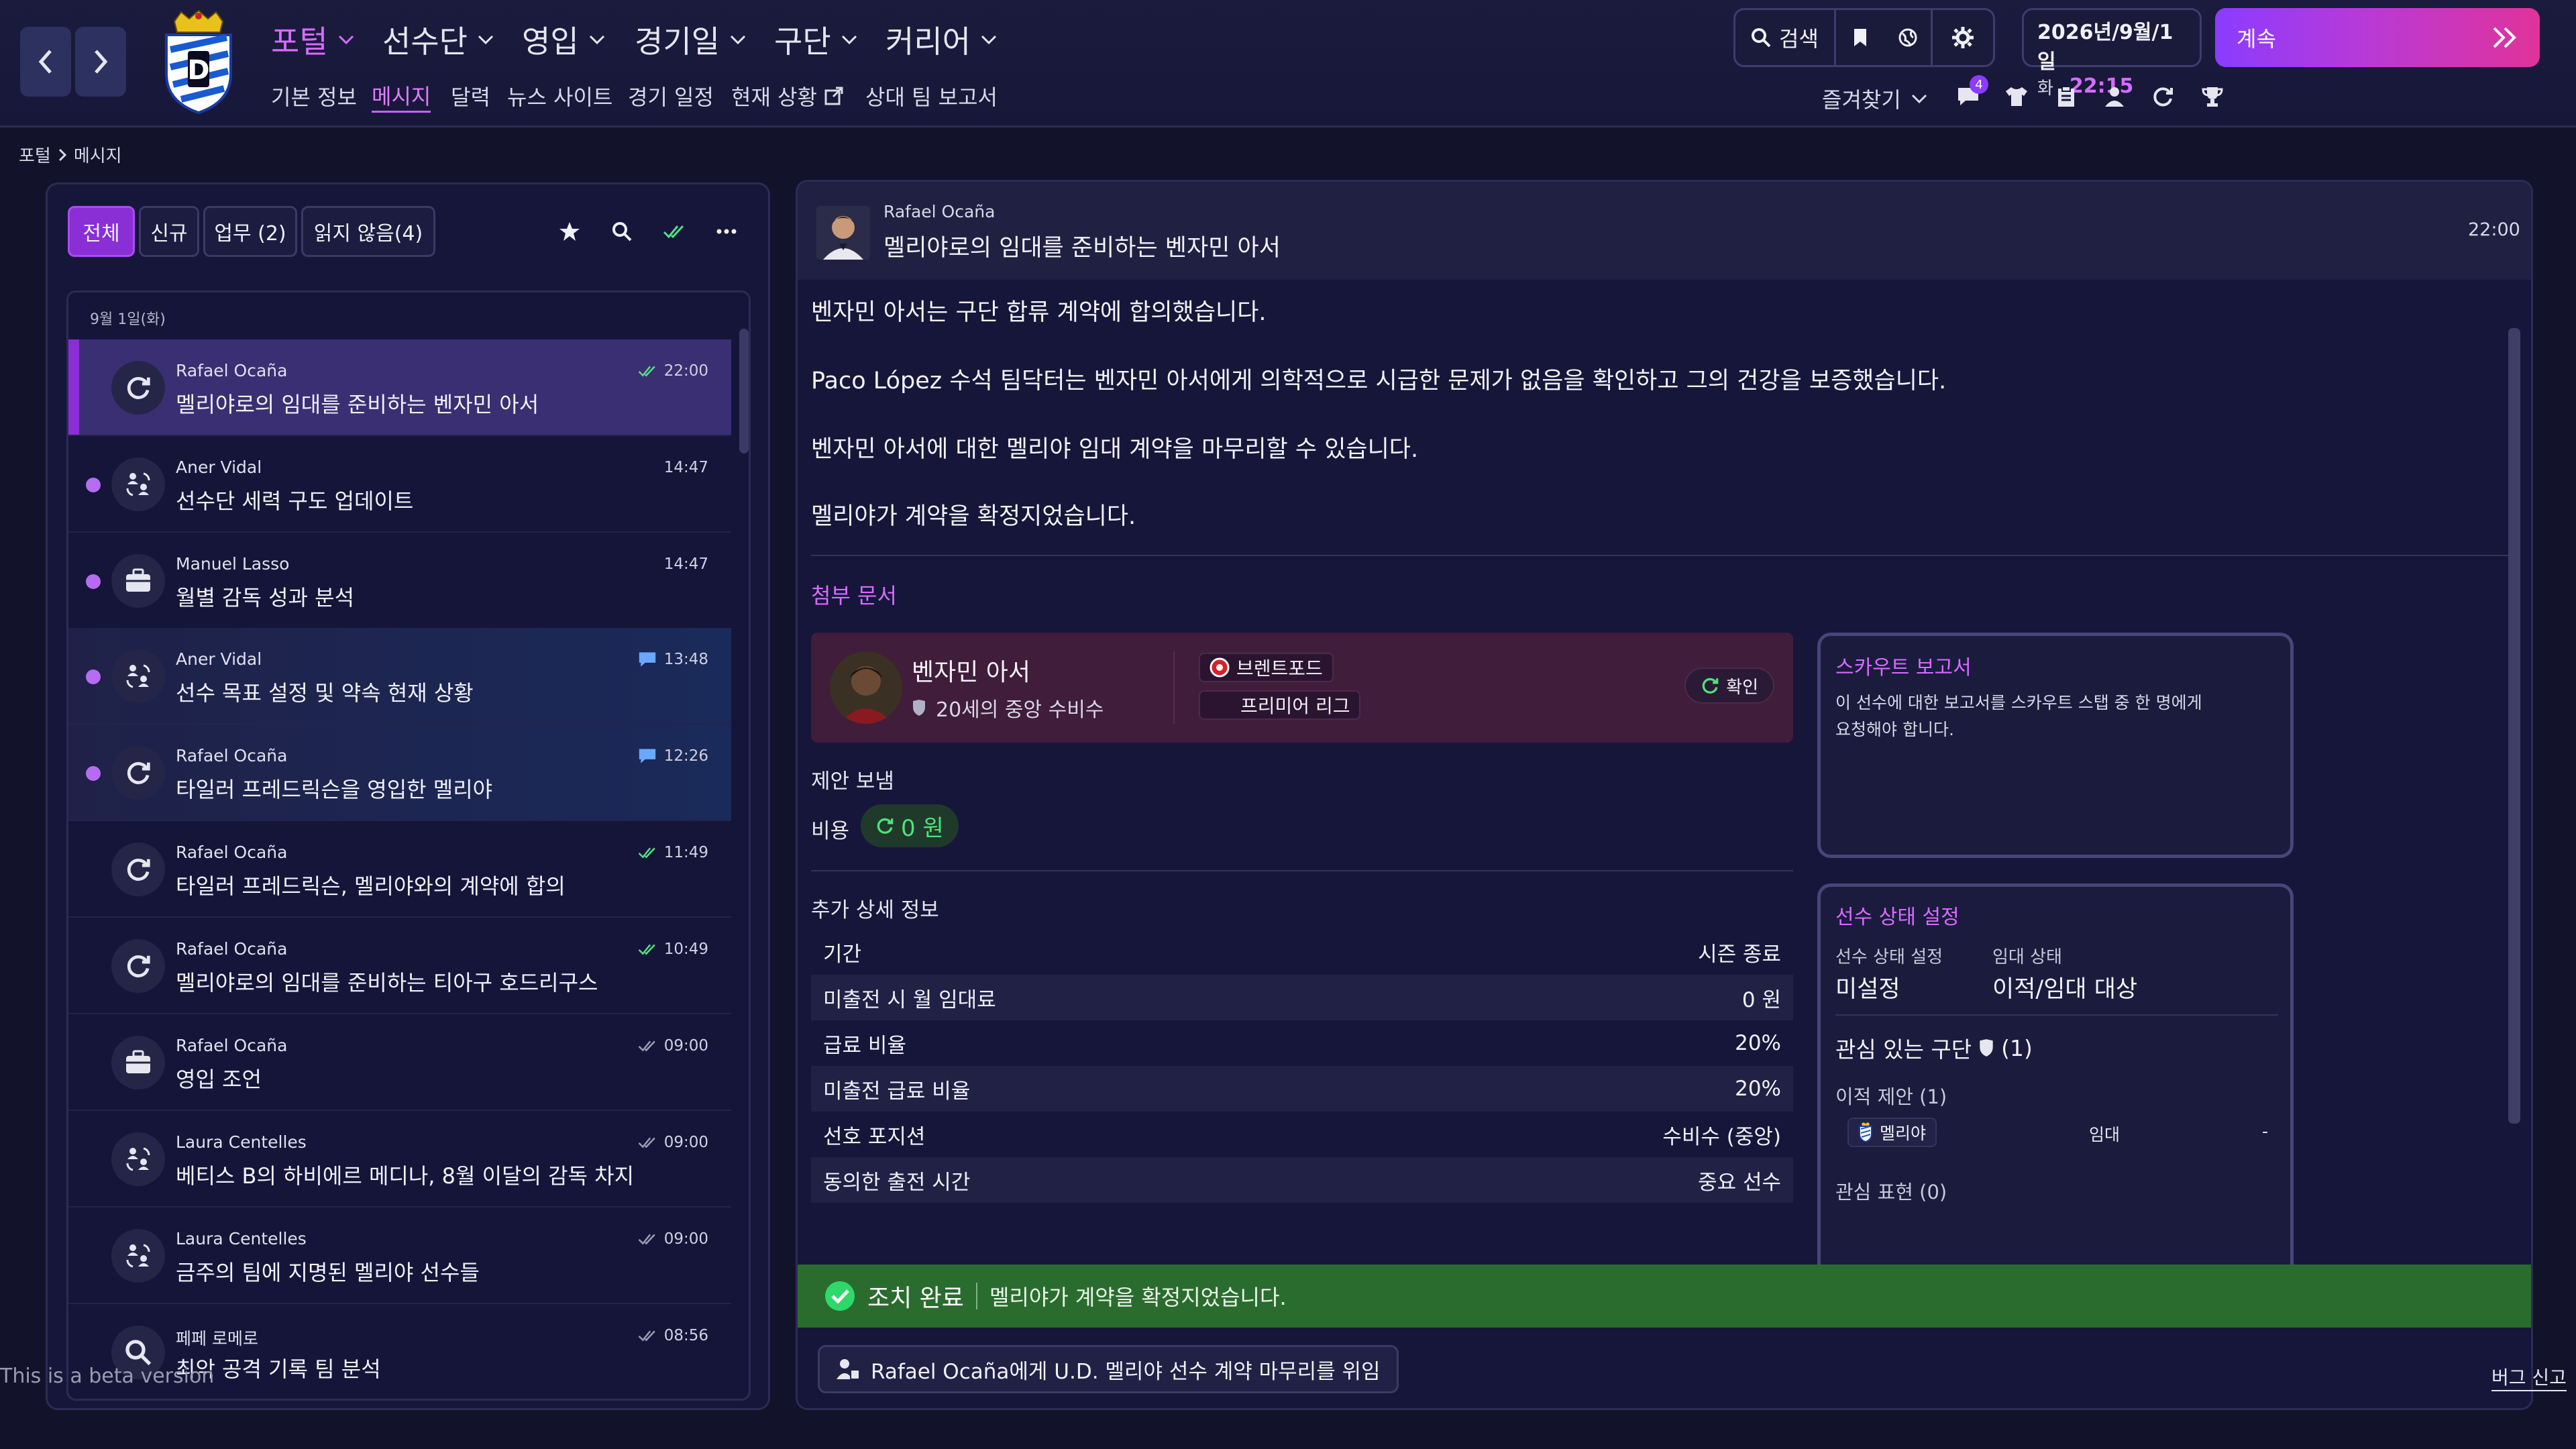 The image size is (2576, 1449). What do you see at coordinates (744, 391) in the screenshot?
I see `message-list-scrollbar` at bounding box center [744, 391].